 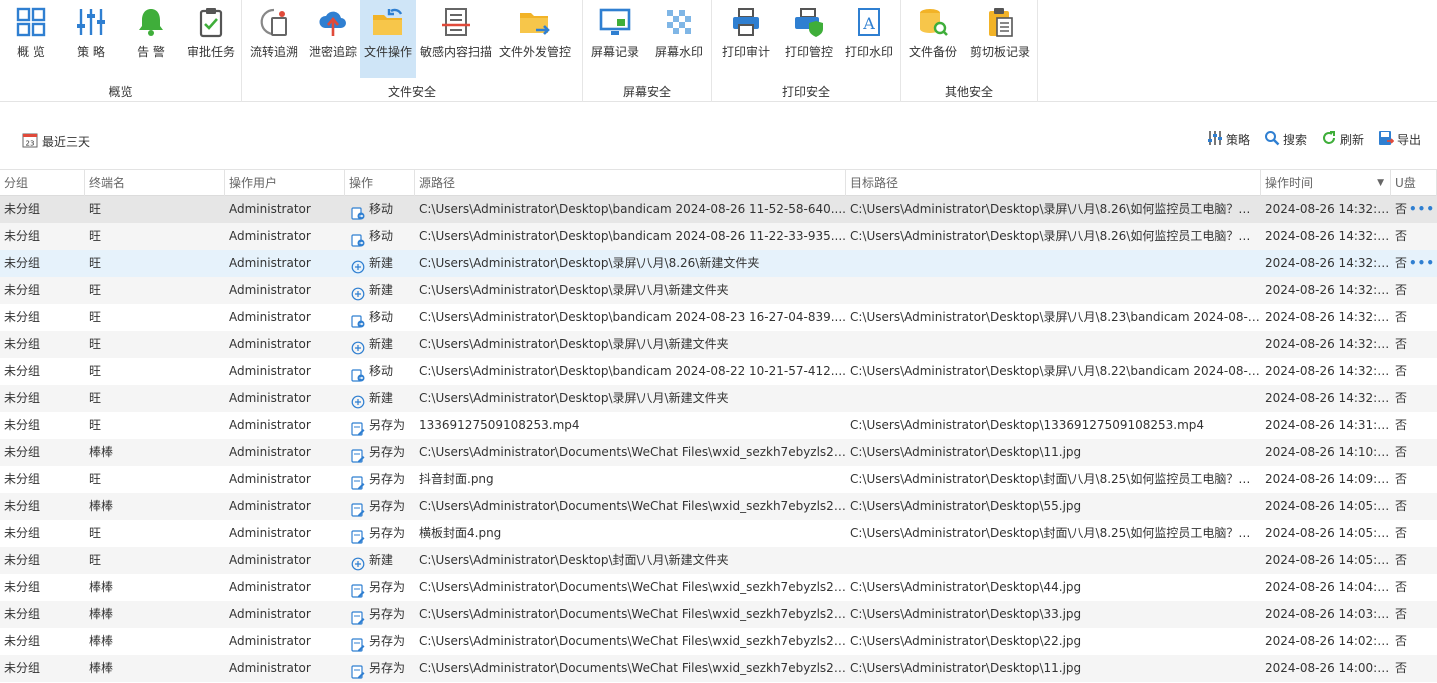 What do you see at coordinates (388, 39) in the screenshot?
I see `ribbon-button-file-operation: 文件操作` at bounding box center [388, 39].